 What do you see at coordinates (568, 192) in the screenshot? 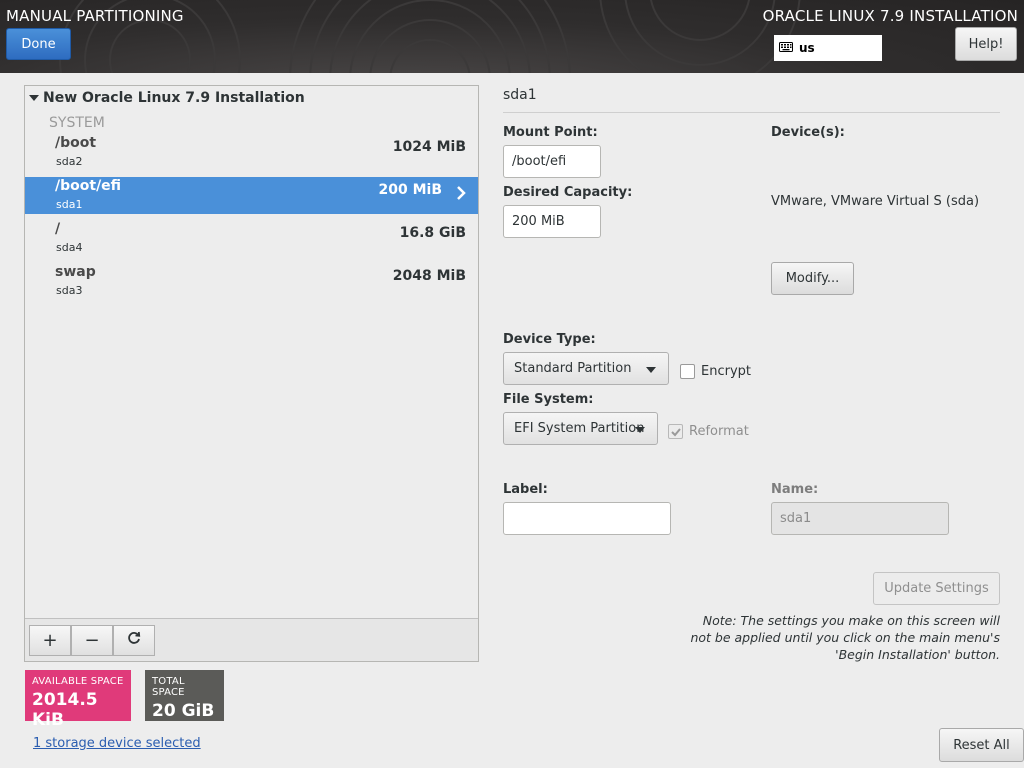
I see `desired-capacity-label: Desired Capacity:` at bounding box center [568, 192].